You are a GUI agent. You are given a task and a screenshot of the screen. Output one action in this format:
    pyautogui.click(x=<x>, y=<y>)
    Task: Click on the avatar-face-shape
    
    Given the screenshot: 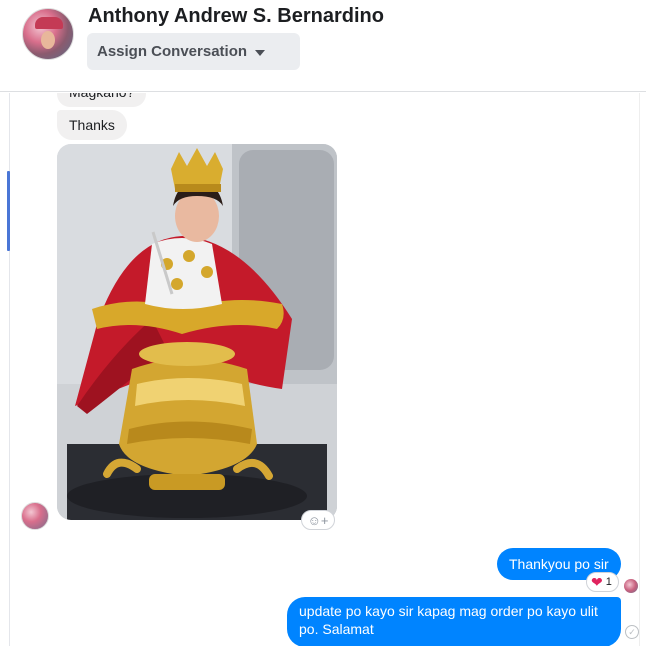 What is the action you would take?
    pyautogui.click(x=48, y=40)
    